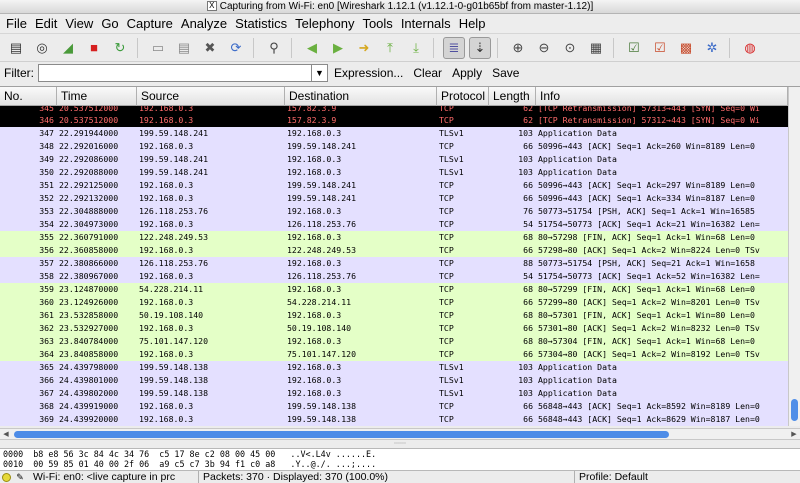 This screenshot has height=483, width=800. Describe the element at coordinates (794, 256) in the screenshot. I see `packet-list-vscroll` at that location.